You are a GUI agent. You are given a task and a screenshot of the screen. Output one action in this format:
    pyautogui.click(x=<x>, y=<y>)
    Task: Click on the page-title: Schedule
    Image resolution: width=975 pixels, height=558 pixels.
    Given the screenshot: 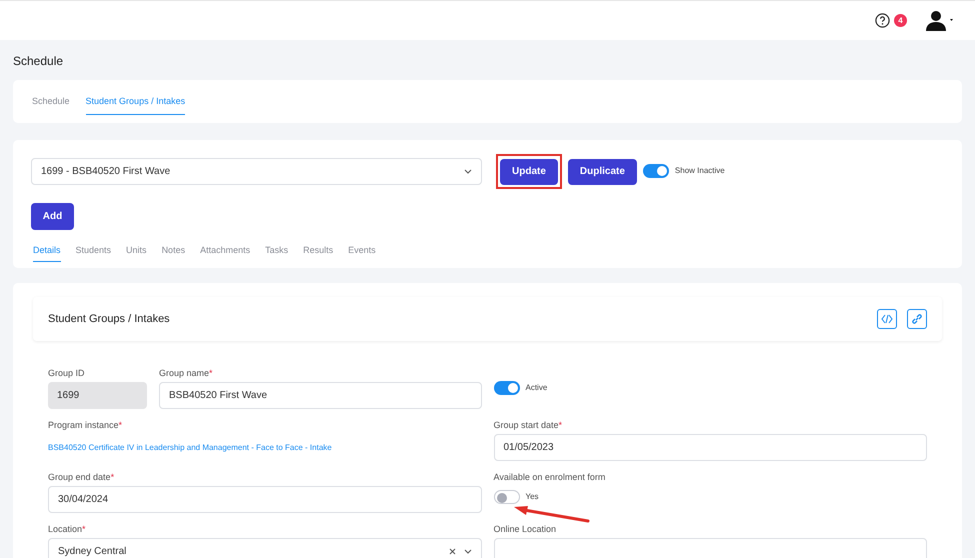 What is the action you would take?
    pyautogui.click(x=38, y=60)
    